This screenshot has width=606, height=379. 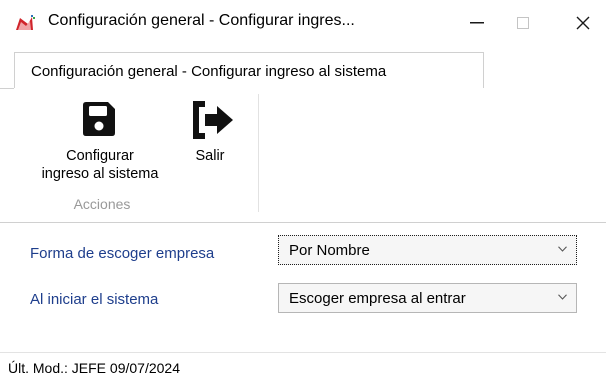 I want to click on on-startup-value: Escoger empresa al entrar, so click(x=377, y=298).